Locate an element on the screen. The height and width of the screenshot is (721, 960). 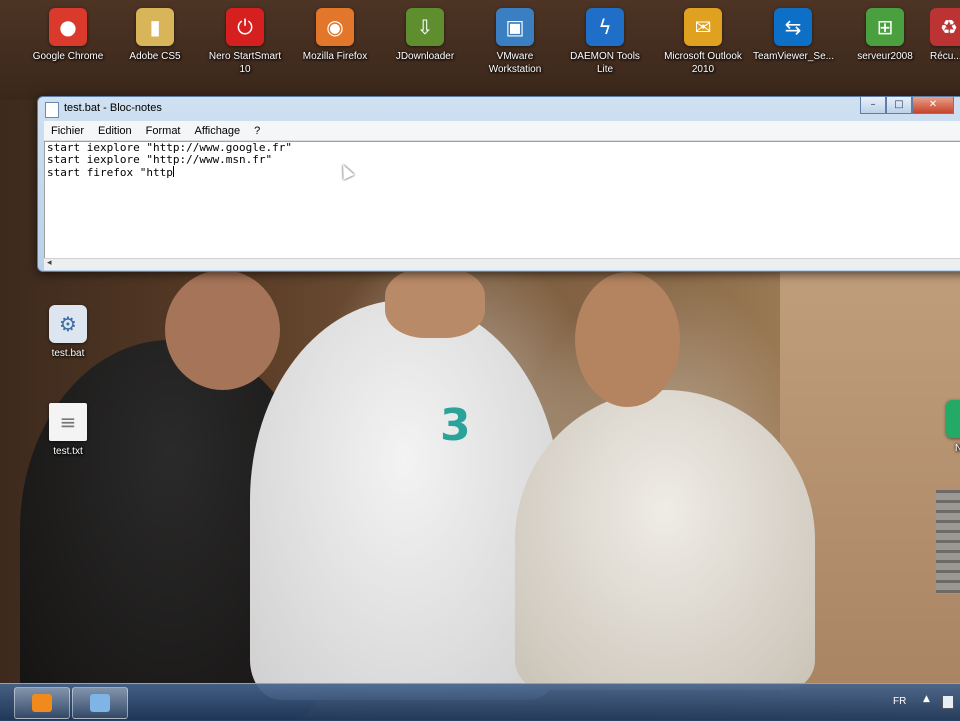
outlook-icon: ✉ is located at coordinates (703, 27).